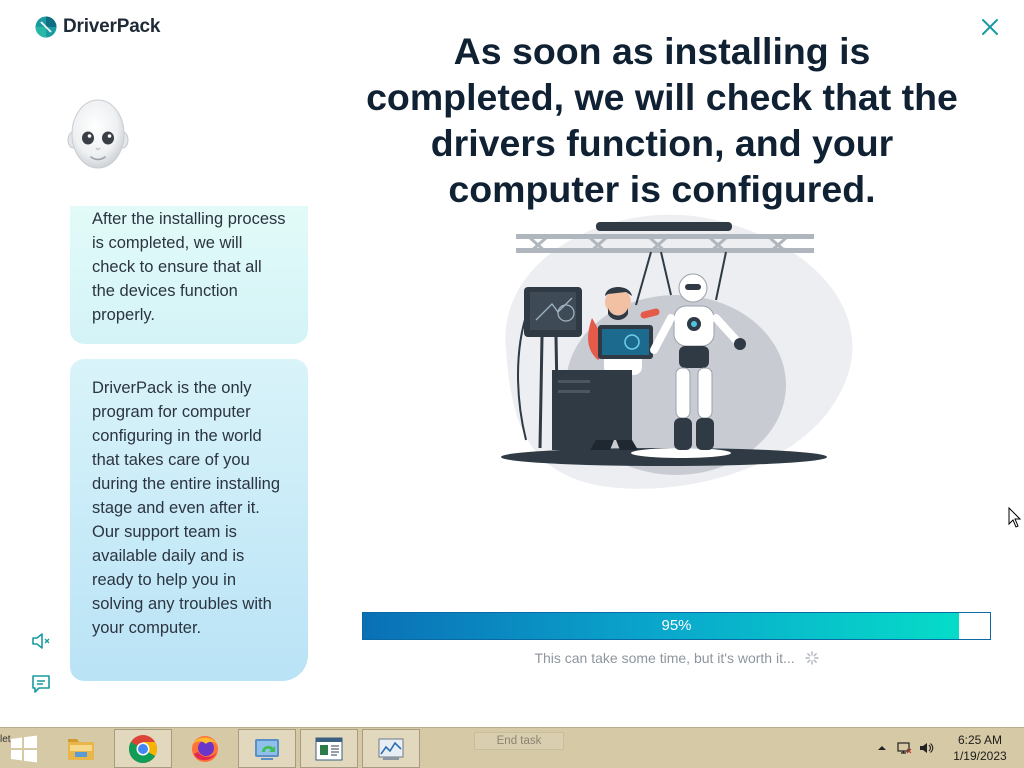 Image resolution: width=1024 pixels, height=768 pixels. I want to click on mouse-pointer-icon, so click(1015, 517).